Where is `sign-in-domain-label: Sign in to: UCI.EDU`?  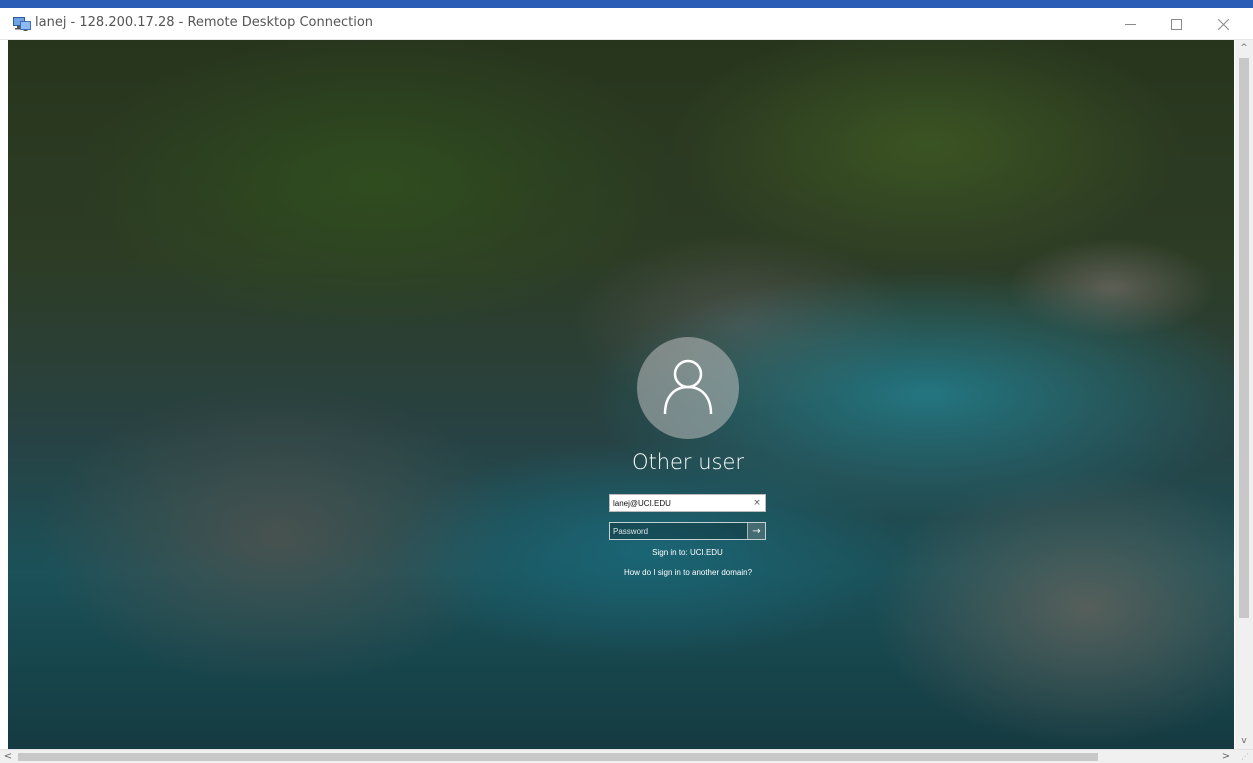
sign-in-domain-label: Sign in to: UCI.EDU is located at coordinates (687, 552).